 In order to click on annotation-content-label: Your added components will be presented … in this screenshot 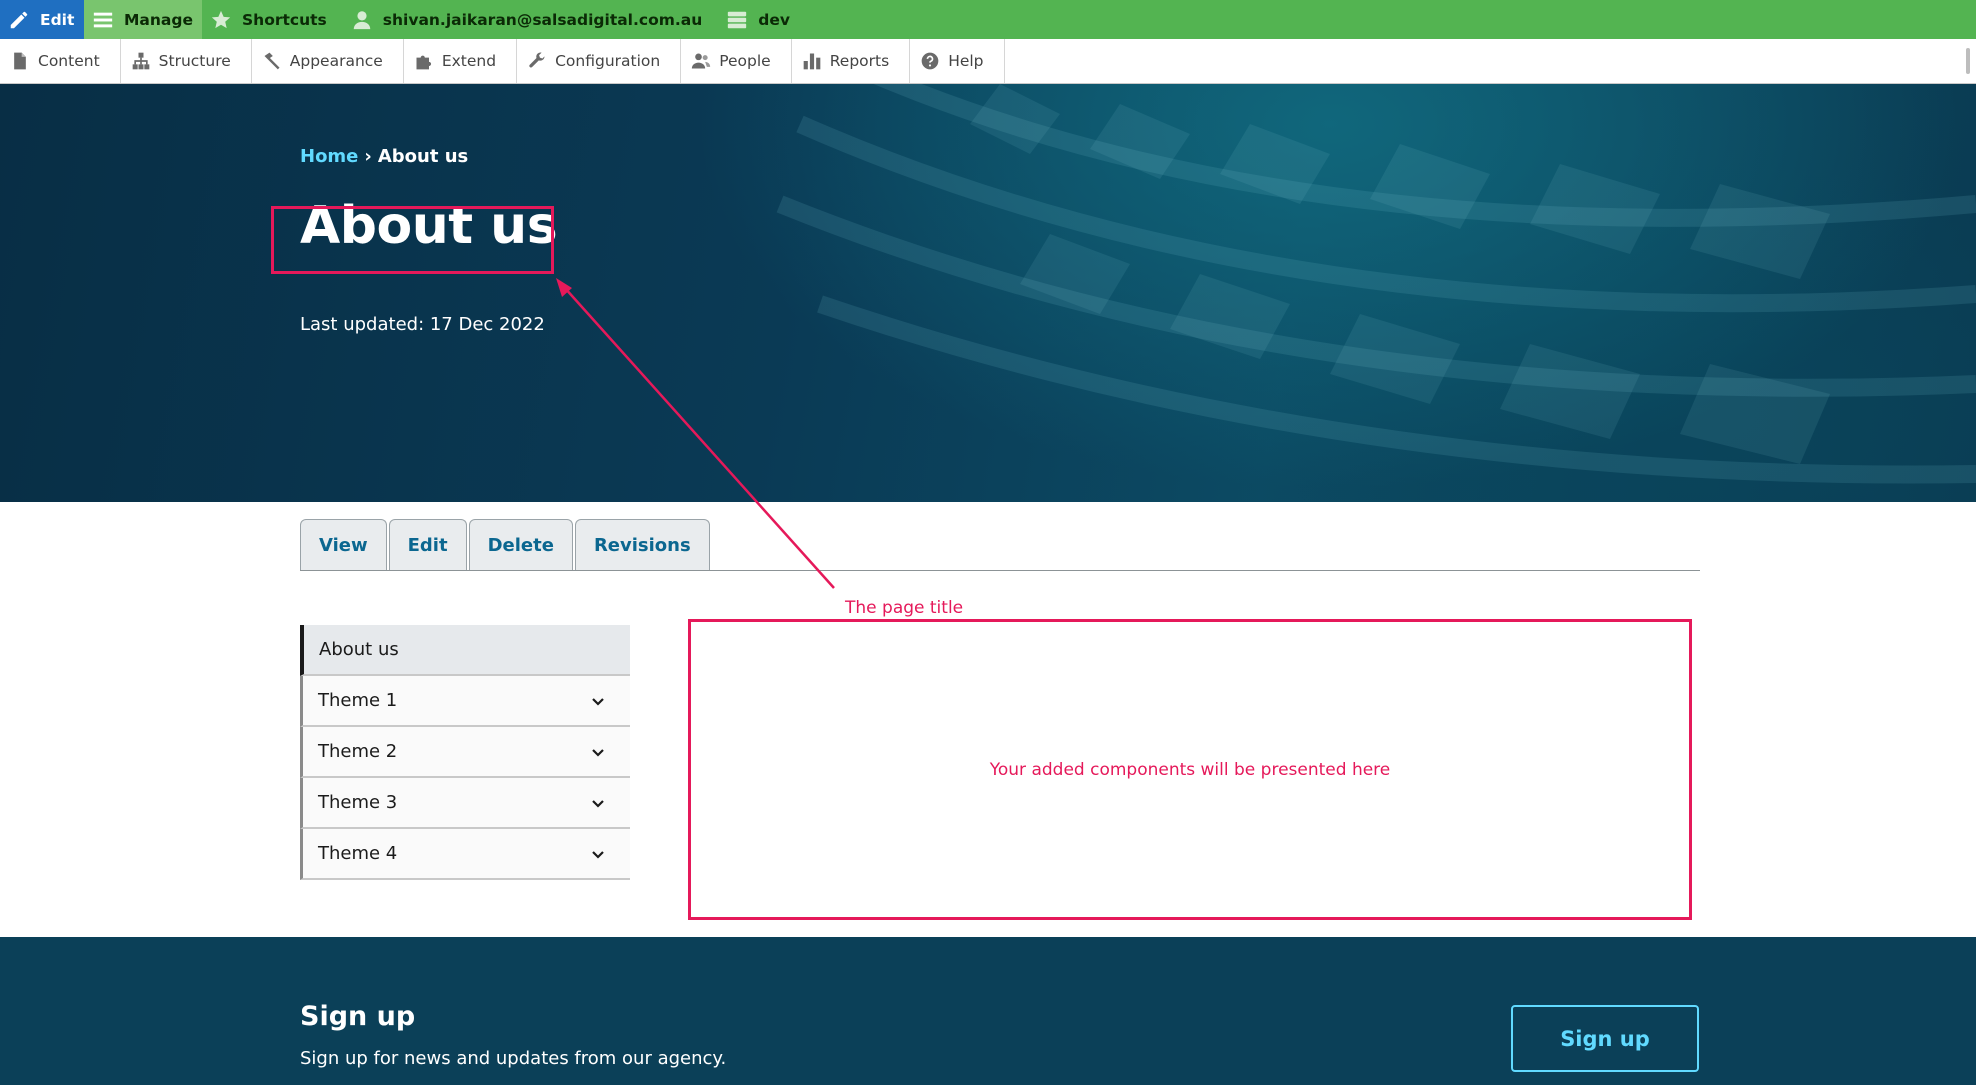, I will do `click(1190, 769)`.